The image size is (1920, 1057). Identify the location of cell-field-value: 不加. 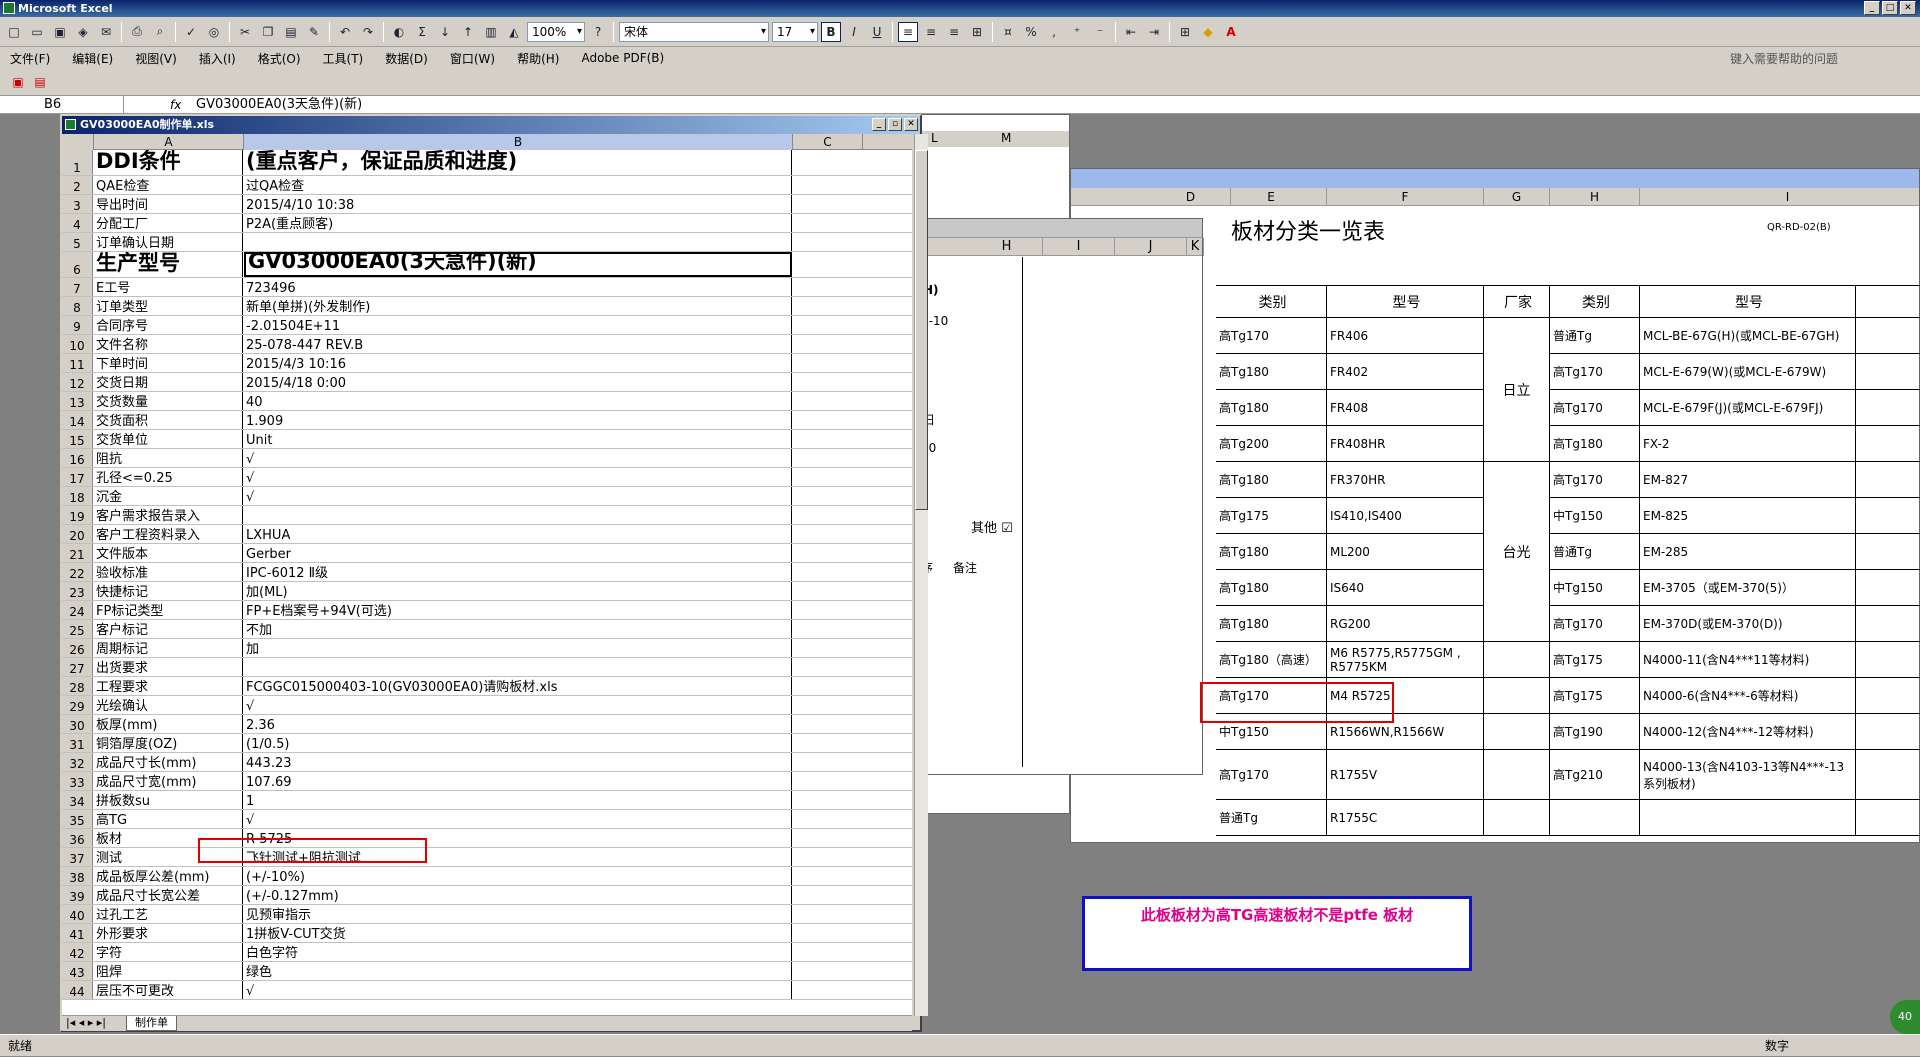
(518, 629).